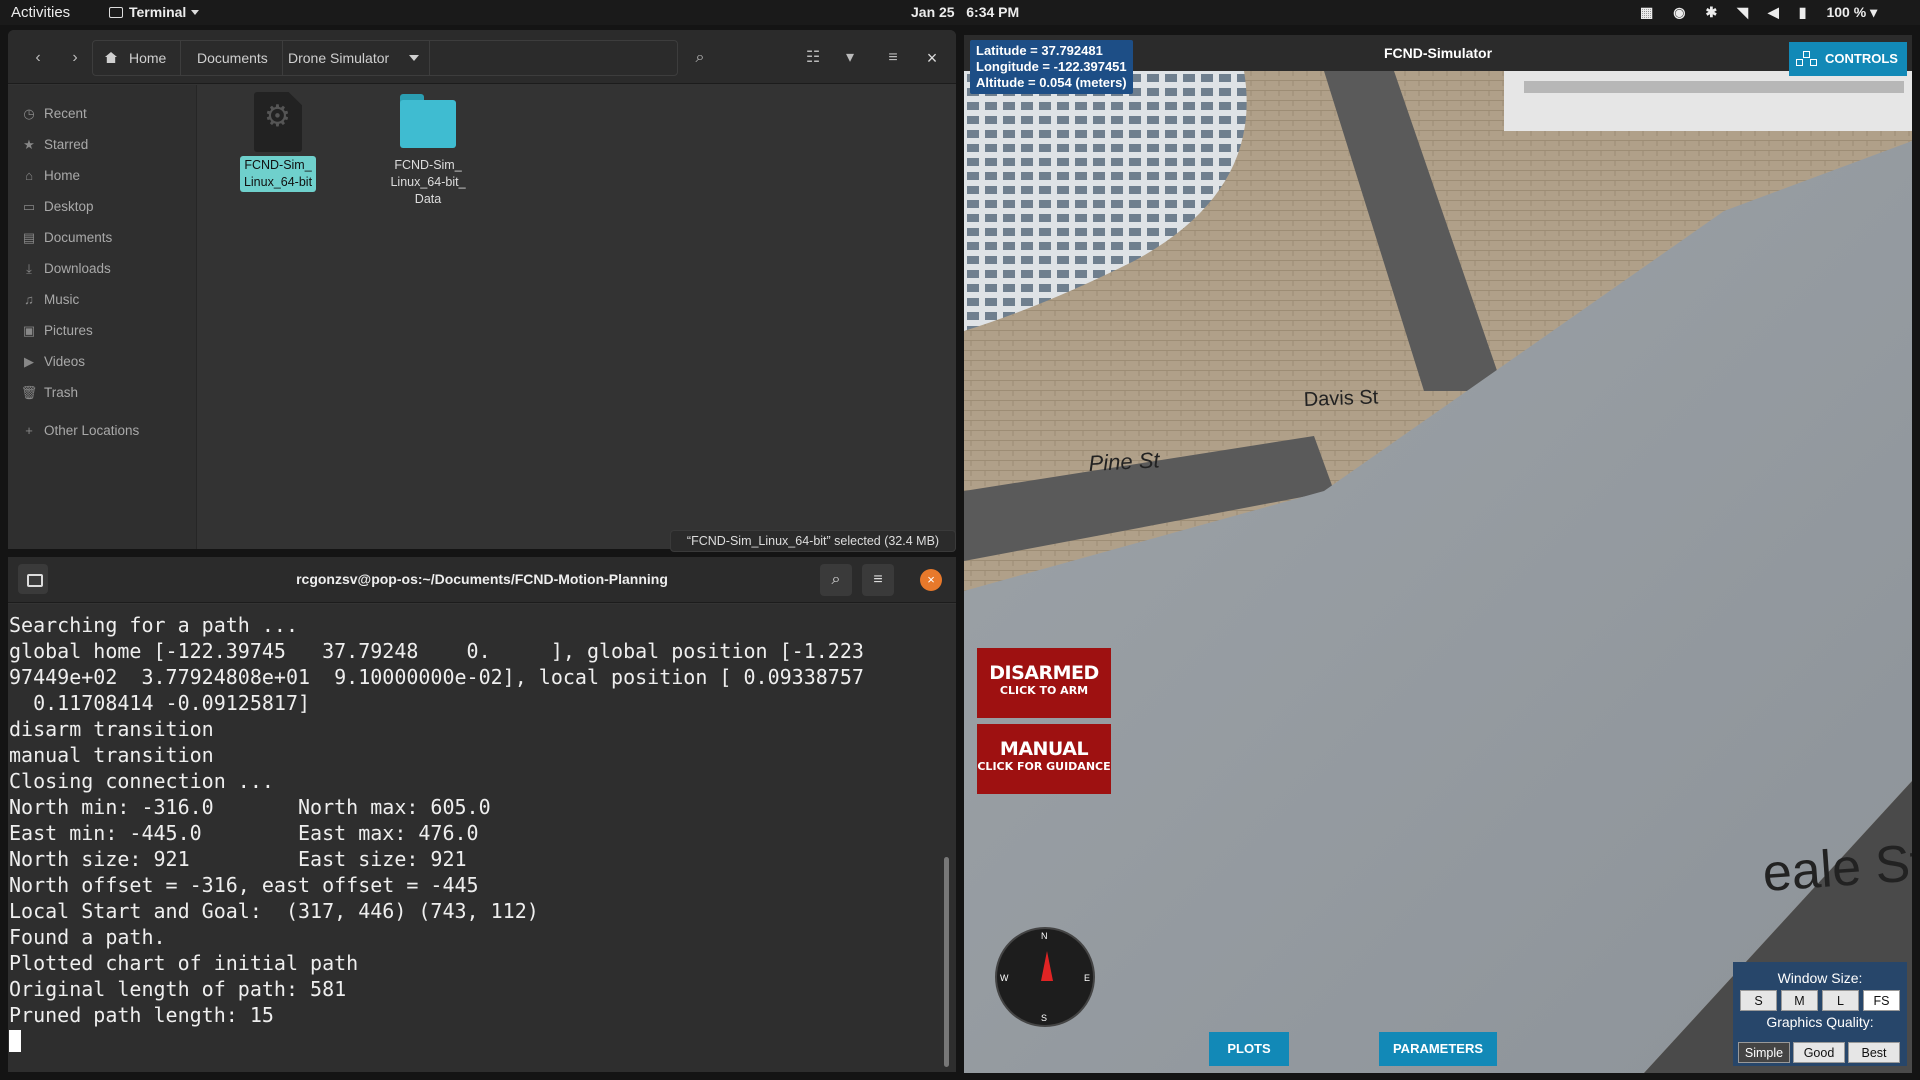 This screenshot has width=1920, height=1080. Describe the element at coordinates (105, 238) in the screenshot. I see `sidebar-item-documents: ▤ Documents` at that location.